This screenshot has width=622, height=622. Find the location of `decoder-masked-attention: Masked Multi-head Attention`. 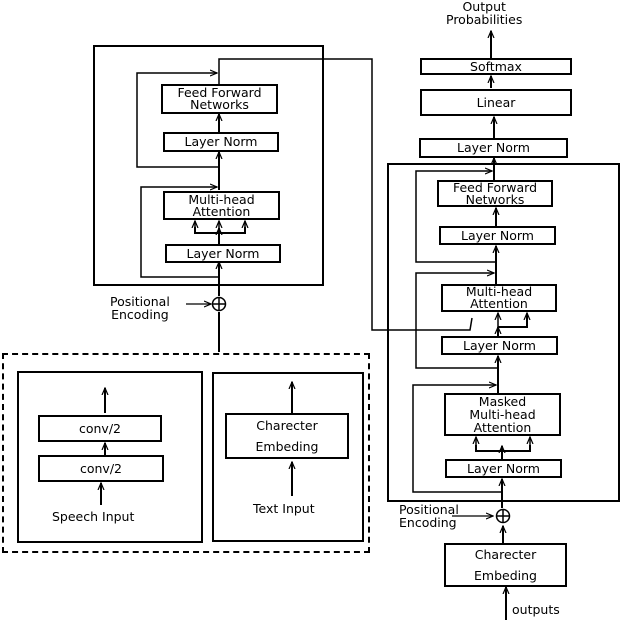

decoder-masked-attention: Masked Multi-head Attention is located at coordinates (502, 414).